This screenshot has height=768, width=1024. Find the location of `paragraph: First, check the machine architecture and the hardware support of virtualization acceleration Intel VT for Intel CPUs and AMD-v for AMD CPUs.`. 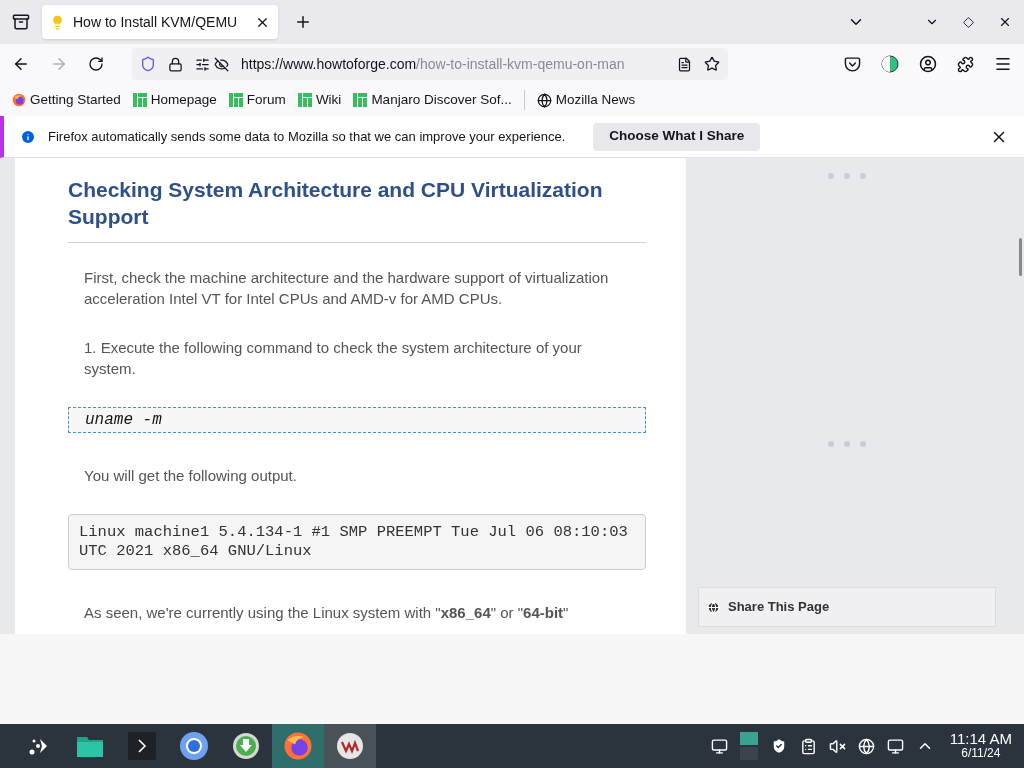

paragraph: First, check the machine architecture and the hardware support of virtualization acceleration Intel VT for Intel CPUs and AMD-v for AMD CPUs. is located at coordinates (347, 288).